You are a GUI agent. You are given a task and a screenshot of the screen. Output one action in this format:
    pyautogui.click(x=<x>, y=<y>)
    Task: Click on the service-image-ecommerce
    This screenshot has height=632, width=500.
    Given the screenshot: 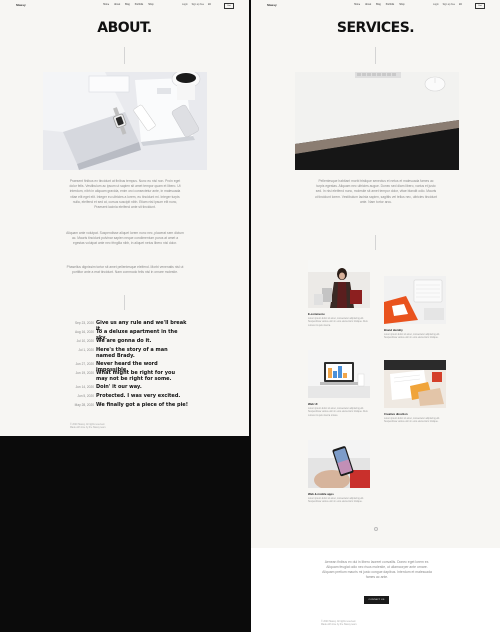 What is the action you would take?
    pyautogui.click(x=339, y=284)
    